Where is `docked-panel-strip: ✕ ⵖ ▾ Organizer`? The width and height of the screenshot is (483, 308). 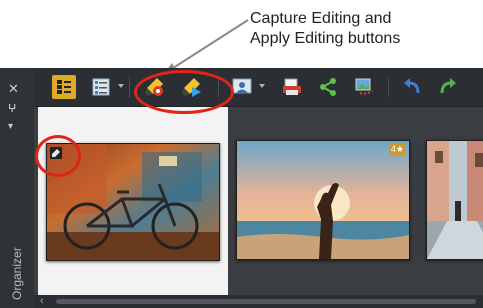
docked-panel-strip: ✕ ⵖ ▾ Organizer is located at coordinates (17, 188).